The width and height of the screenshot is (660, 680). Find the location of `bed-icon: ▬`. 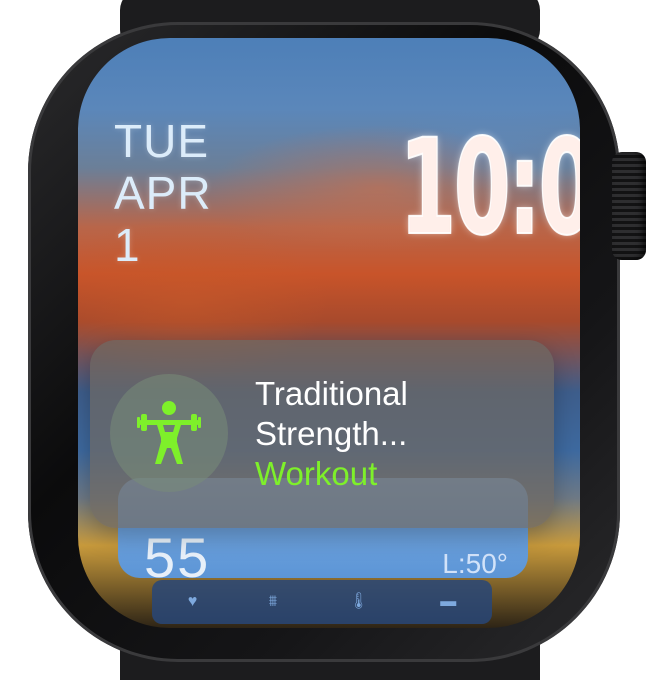

bed-icon: ▬ is located at coordinates (448, 602).